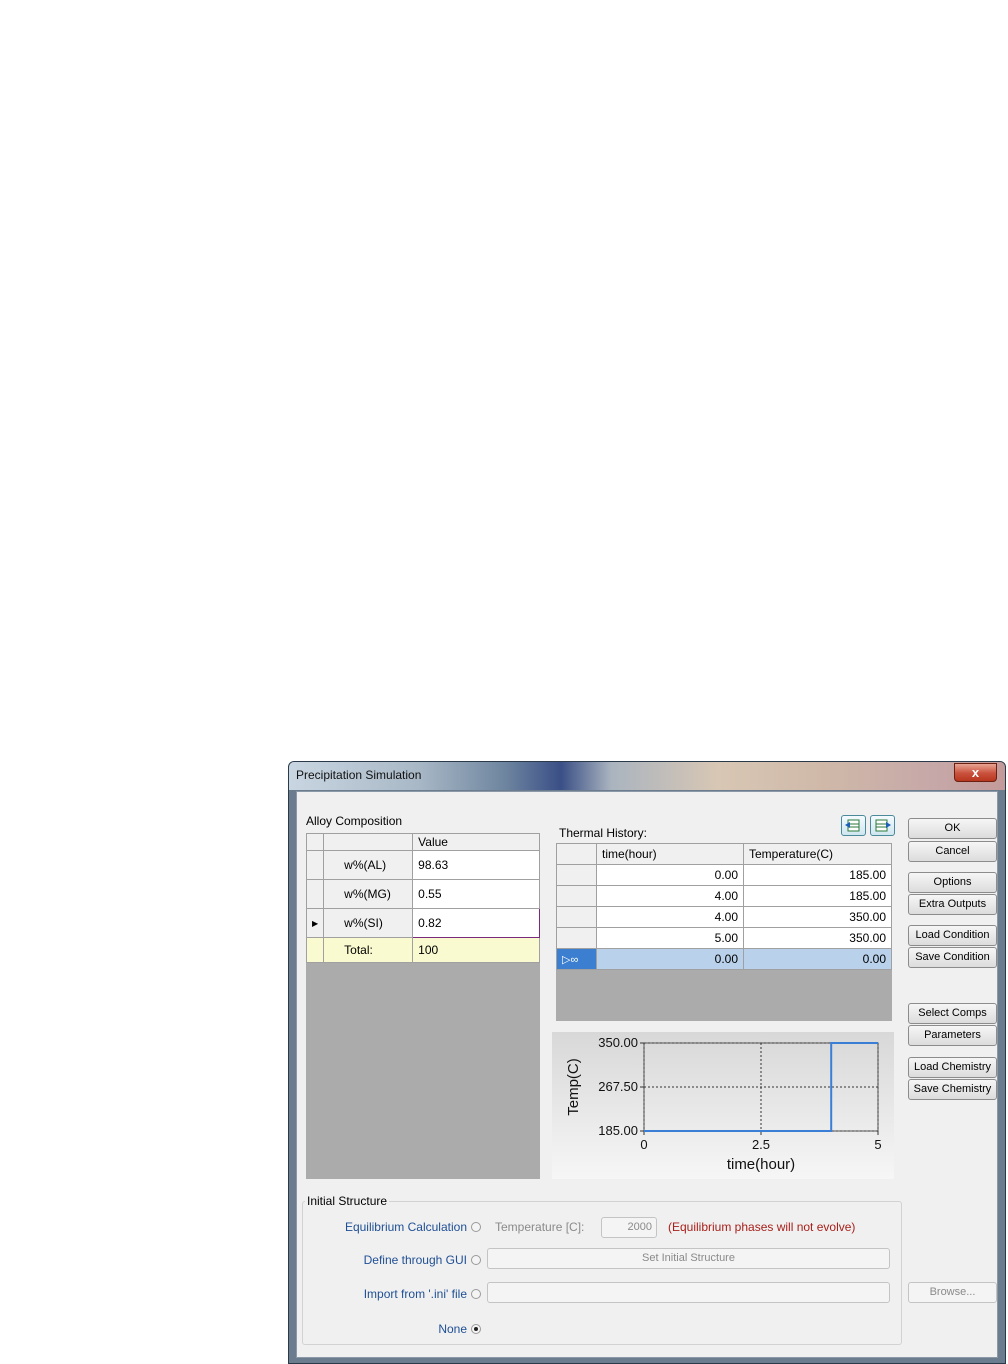 This screenshot has height=1364, width=1008. Describe the element at coordinates (853, 825) in the screenshot. I see `import-table-icon` at that location.